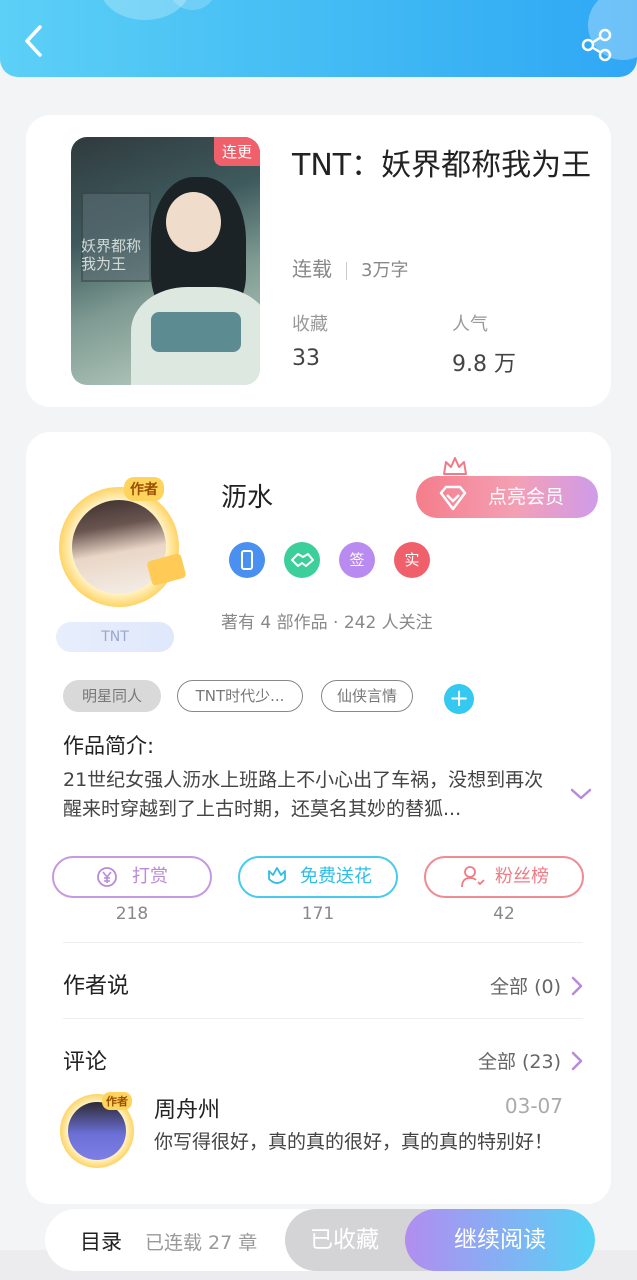 The width and height of the screenshot is (637, 1280). I want to click on fan-ranking-label: 粉丝榜, so click(522, 876).